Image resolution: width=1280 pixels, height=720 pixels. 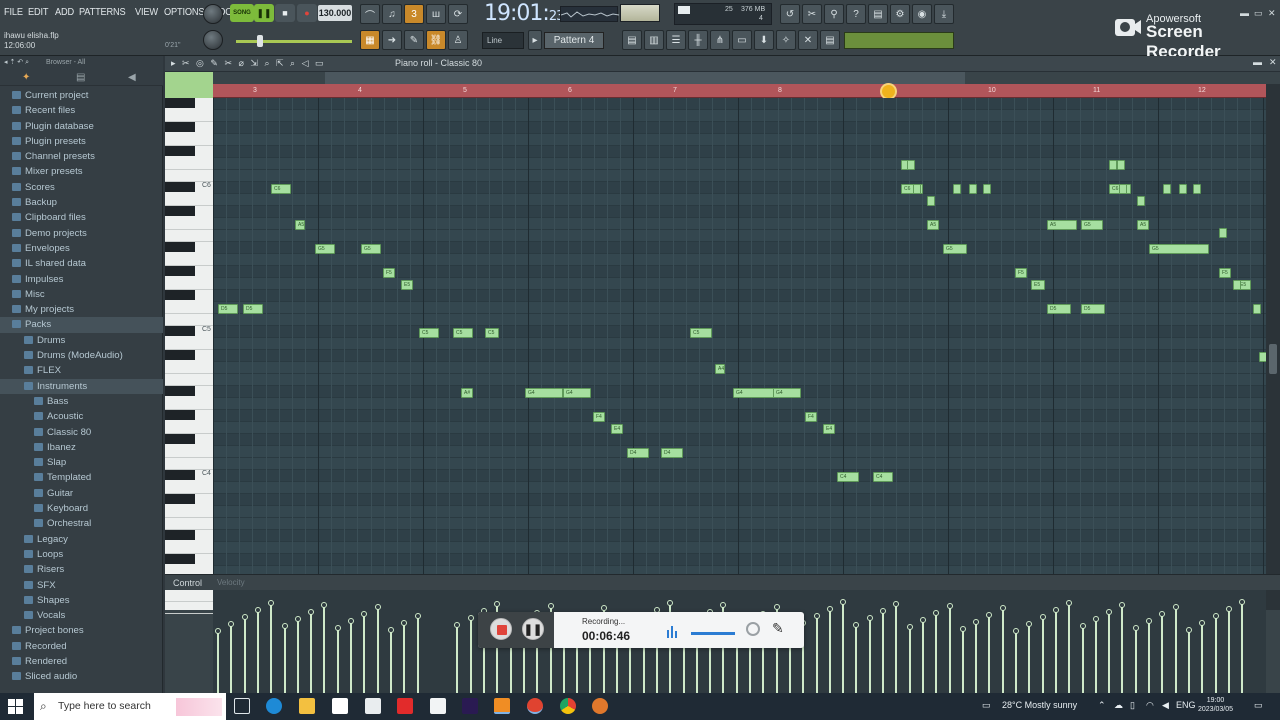 I want to click on note-block: C5, so click(x=429, y=333).